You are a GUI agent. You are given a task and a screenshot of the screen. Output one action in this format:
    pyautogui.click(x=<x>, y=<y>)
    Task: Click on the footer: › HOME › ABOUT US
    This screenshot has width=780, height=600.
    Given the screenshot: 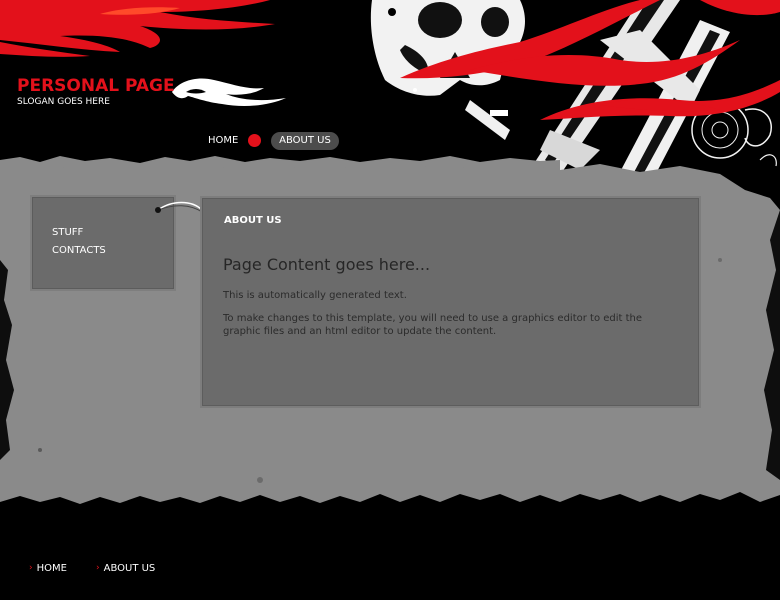 What is the action you would take?
    pyautogui.click(x=390, y=570)
    